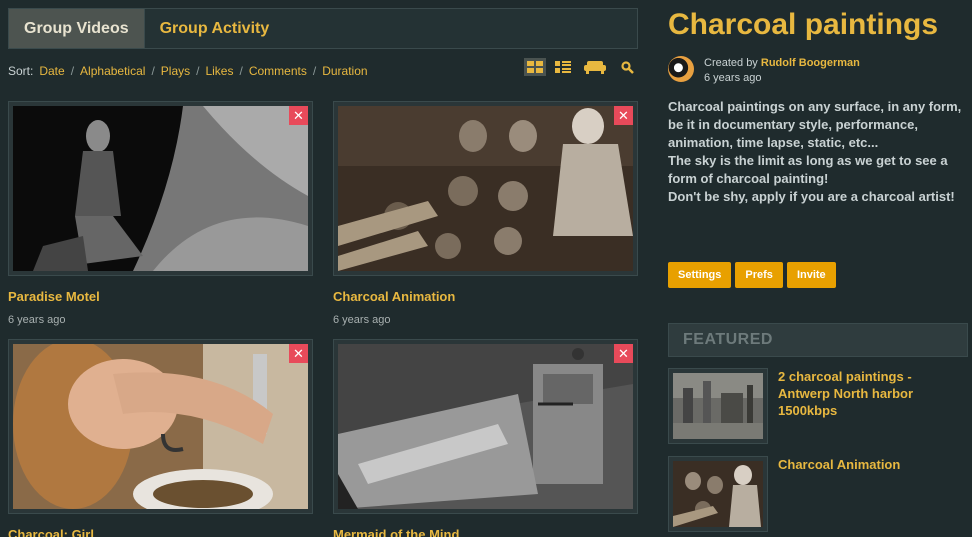 The width and height of the screenshot is (972, 537). What do you see at coordinates (535, 67) in the screenshot?
I see `grid-view-icon` at bounding box center [535, 67].